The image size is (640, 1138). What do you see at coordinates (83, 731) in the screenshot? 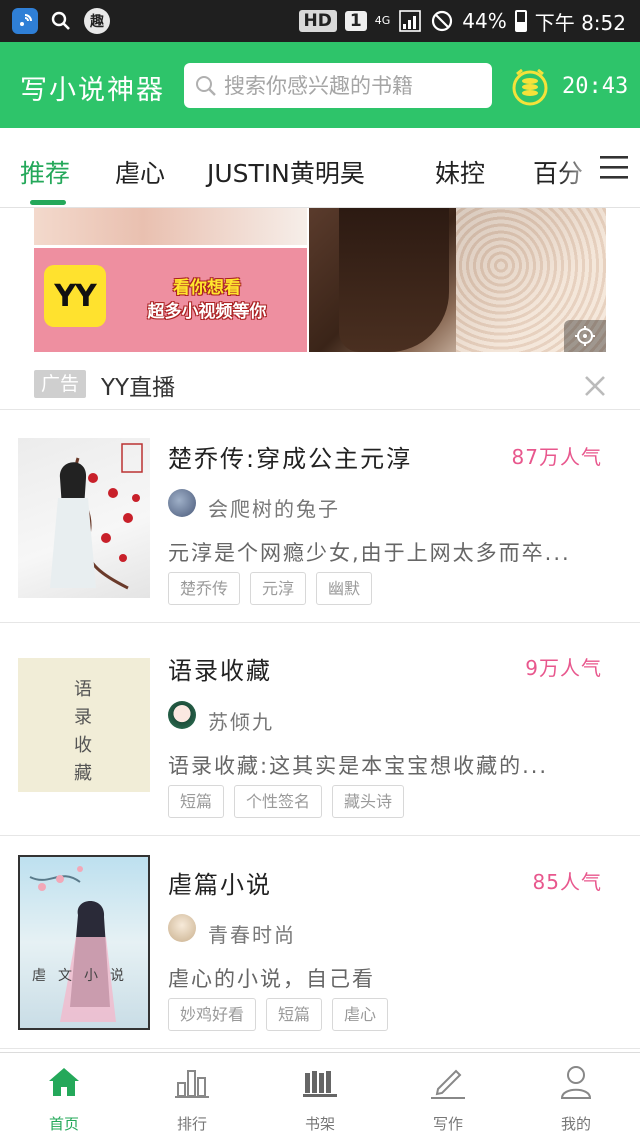
I see `cover-text: 语录收藏` at bounding box center [83, 731].